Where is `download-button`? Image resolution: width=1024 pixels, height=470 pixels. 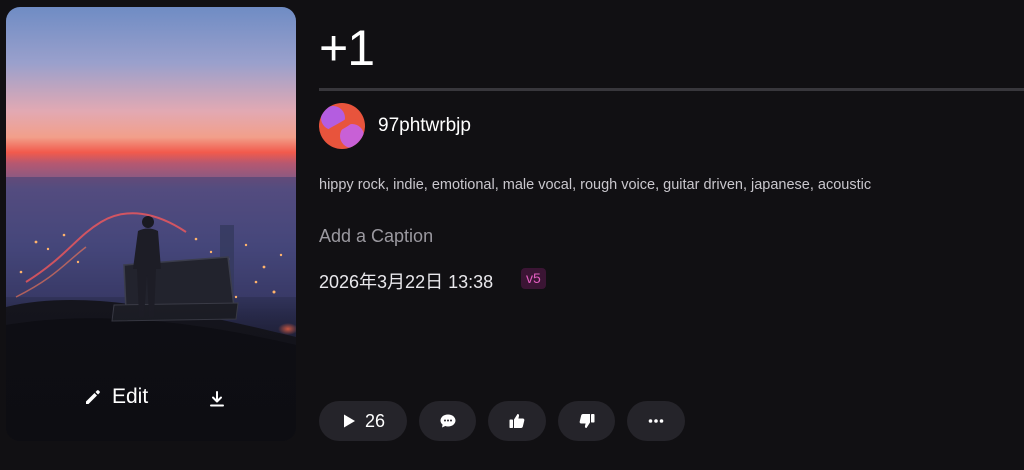 download-button is located at coordinates (217, 399).